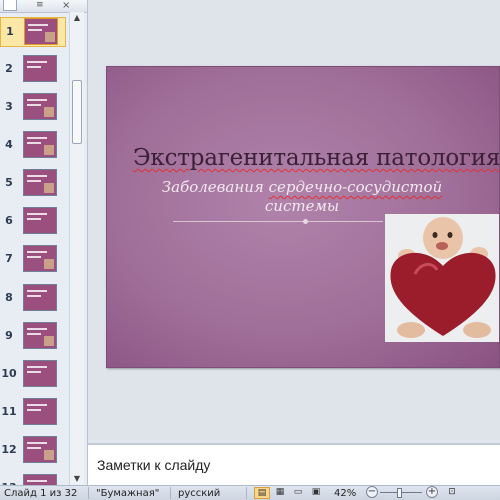 This screenshot has width=500, height=500. Describe the element at coordinates (66, 5) in the screenshot. I see `close-panel-icon: ×` at that location.